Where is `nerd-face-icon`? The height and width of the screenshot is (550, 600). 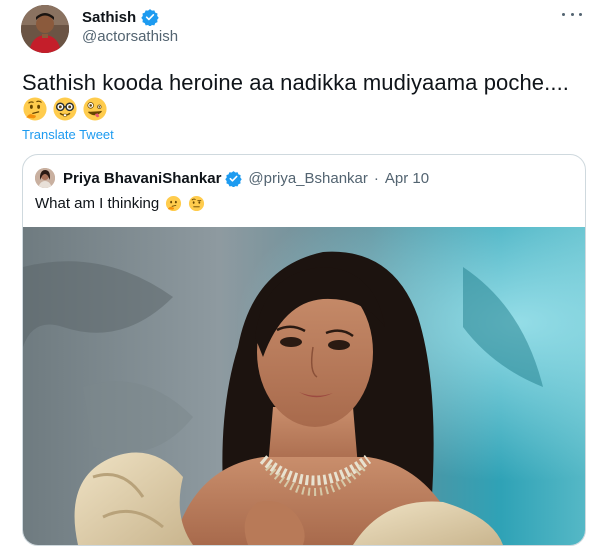
nerd-face-icon is located at coordinates (65, 109).